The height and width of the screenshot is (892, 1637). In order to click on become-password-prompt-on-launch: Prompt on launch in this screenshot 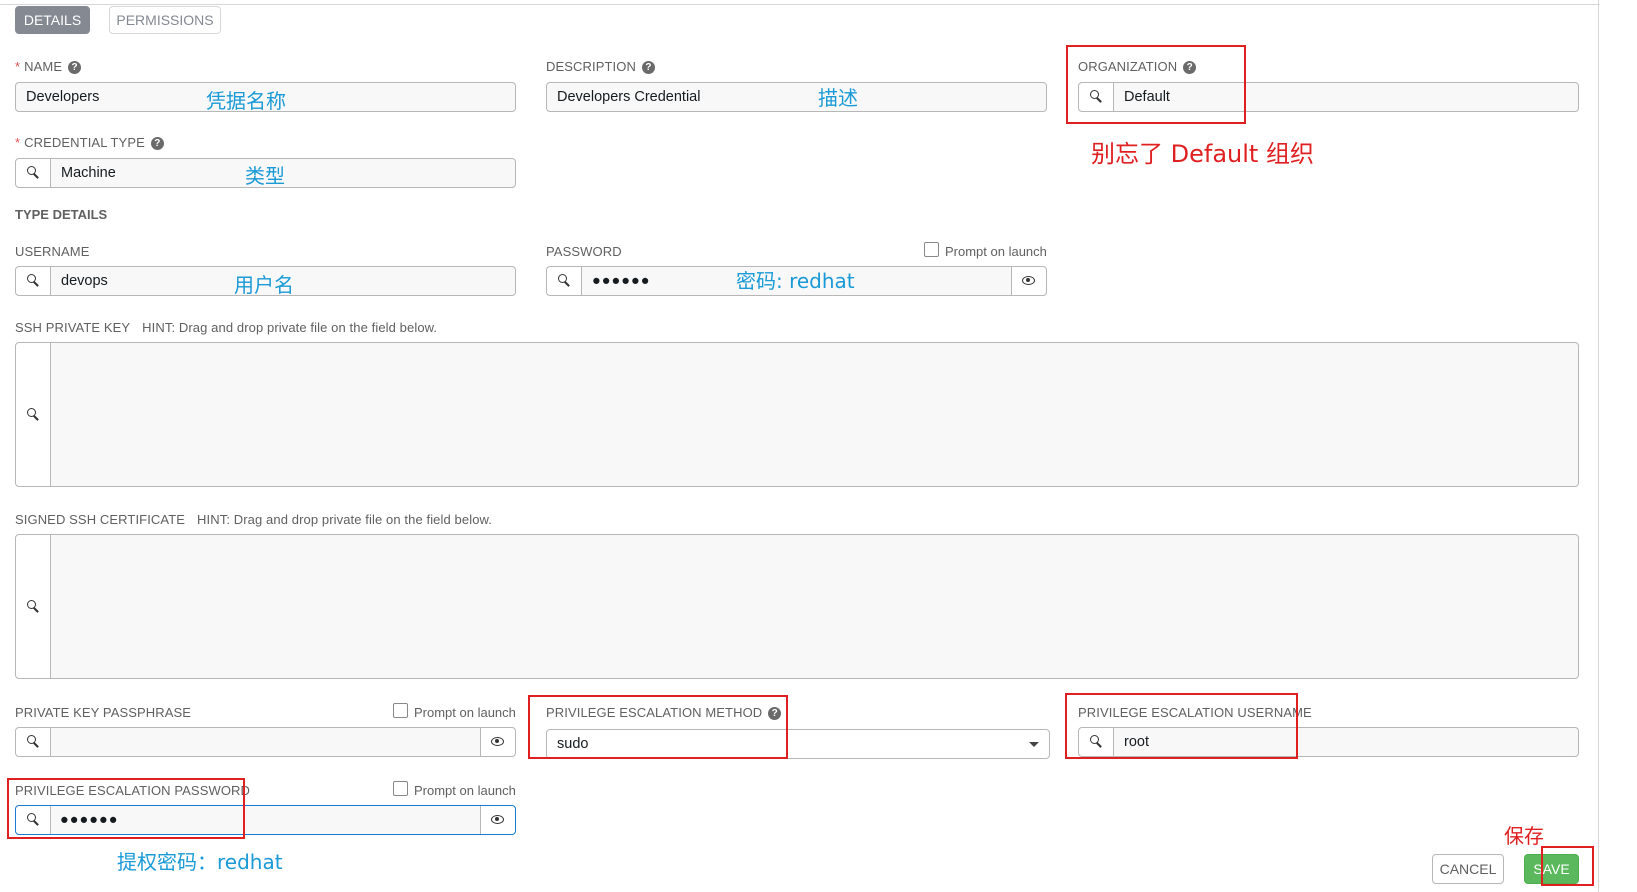, I will do `click(454, 789)`.